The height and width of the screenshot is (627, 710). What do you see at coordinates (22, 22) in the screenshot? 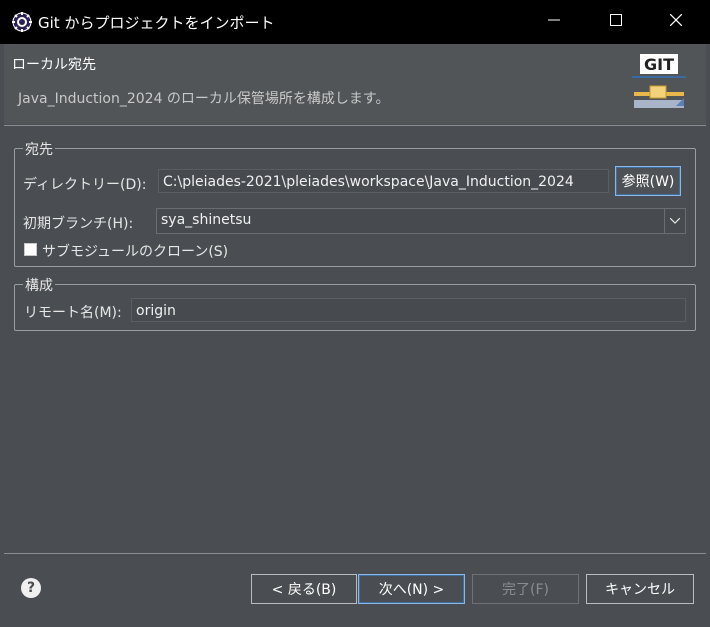
I see `eclipse-icon` at bounding box center [22, 22].